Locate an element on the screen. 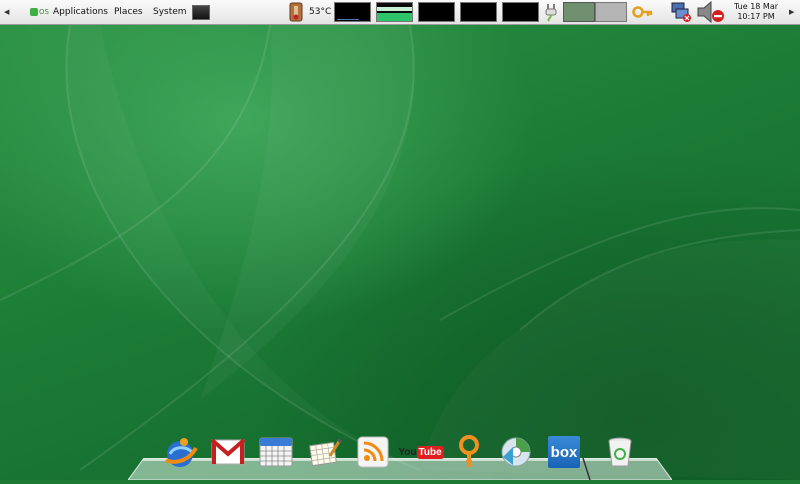 This screenshot has width=800, height=484. box-icon: box is located at coordinates (564, 452).